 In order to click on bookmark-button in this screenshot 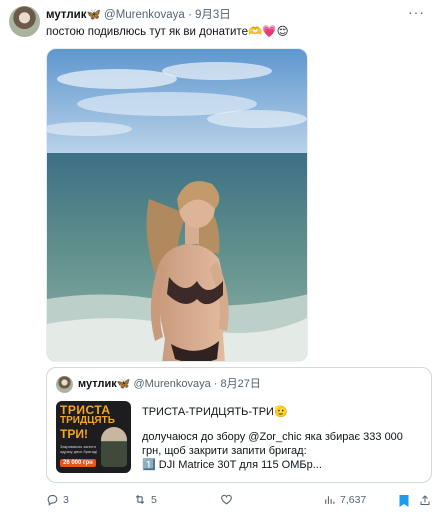, I will do `click(404, 502)`.